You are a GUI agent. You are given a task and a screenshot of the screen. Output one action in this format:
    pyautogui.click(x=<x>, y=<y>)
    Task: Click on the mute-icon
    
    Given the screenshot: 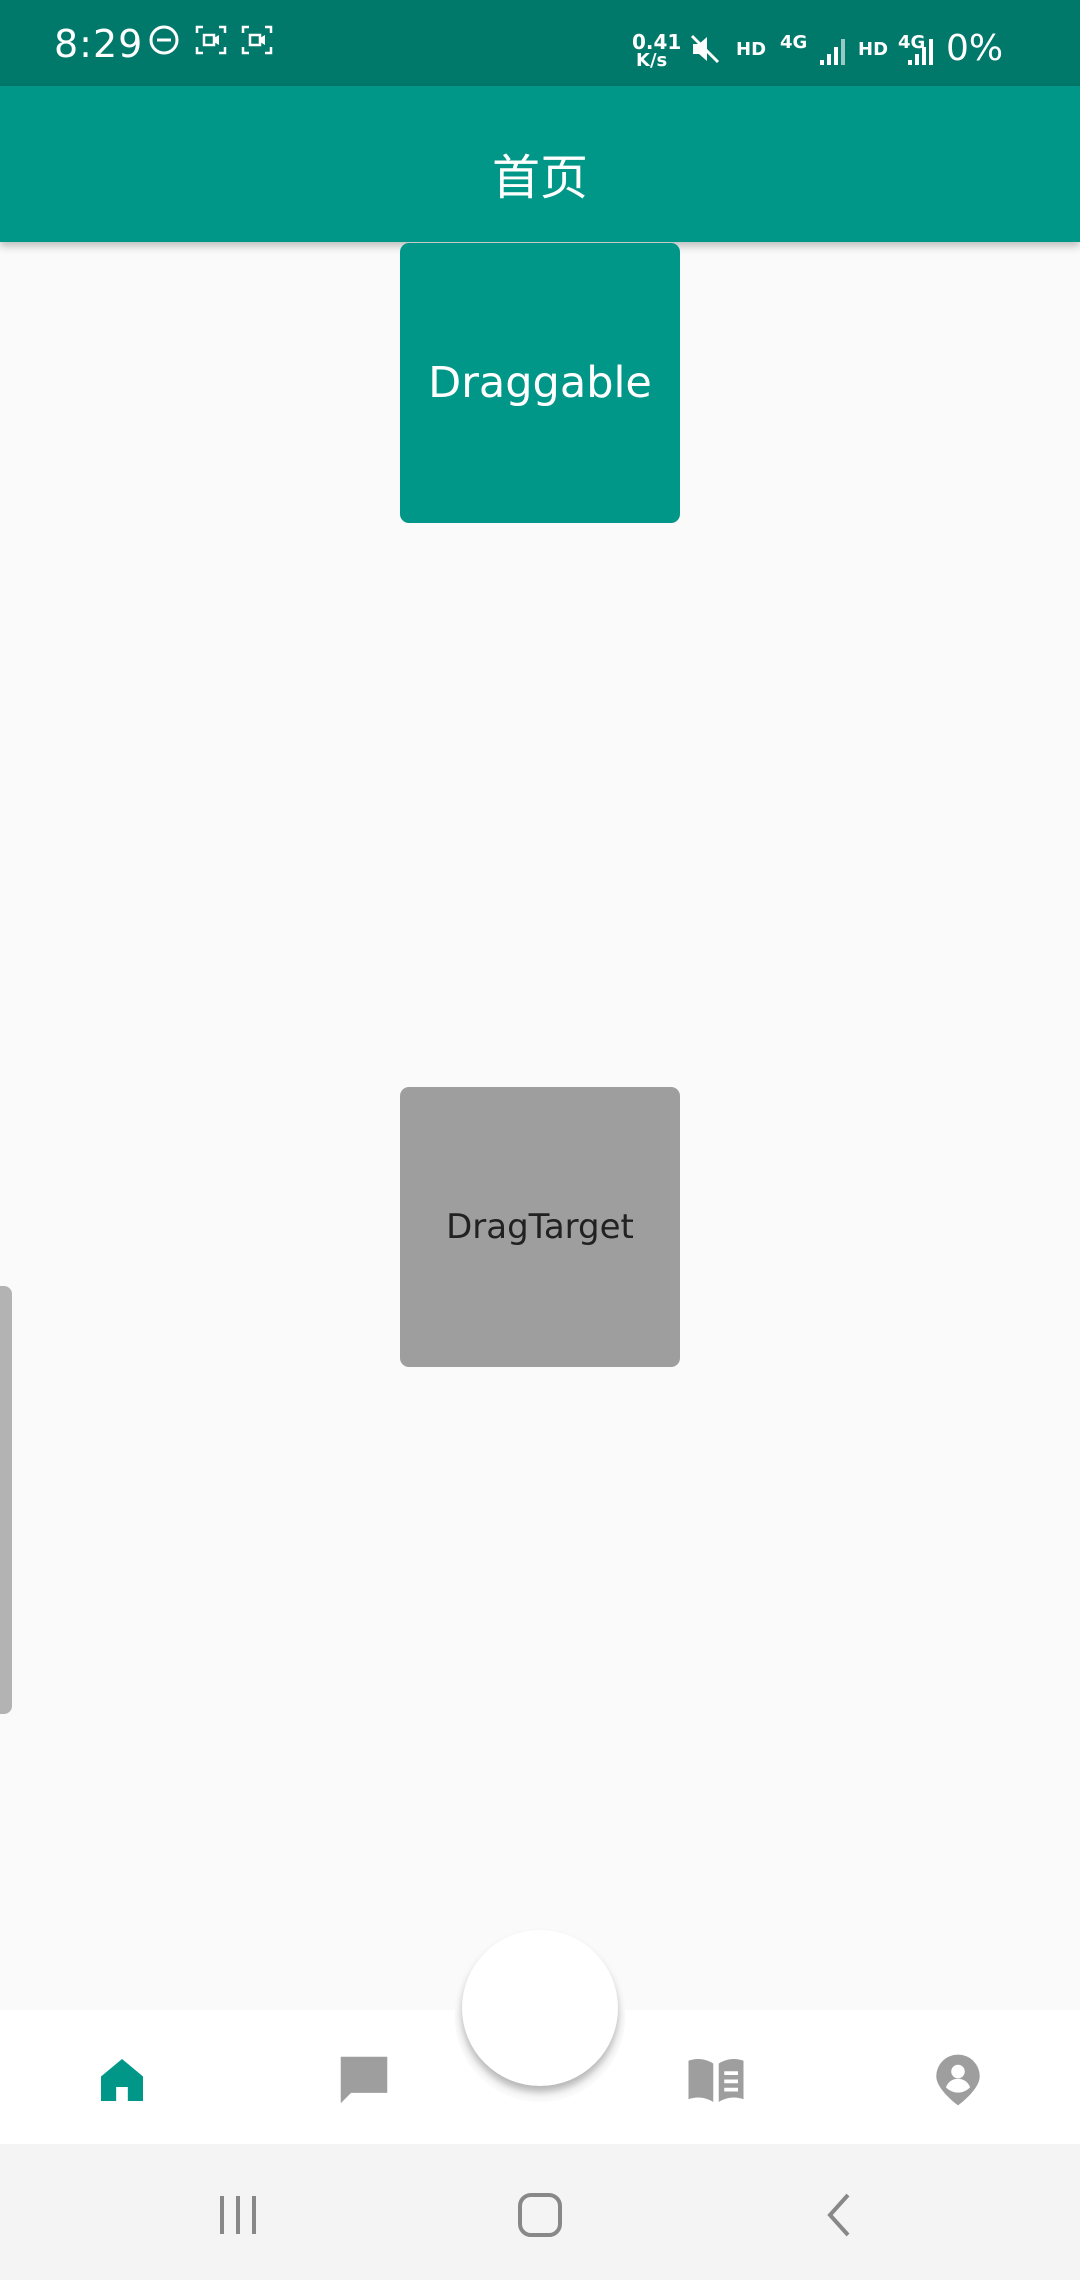 What is the action you would take?
    pyautogui.click(x=705, y=51)
    